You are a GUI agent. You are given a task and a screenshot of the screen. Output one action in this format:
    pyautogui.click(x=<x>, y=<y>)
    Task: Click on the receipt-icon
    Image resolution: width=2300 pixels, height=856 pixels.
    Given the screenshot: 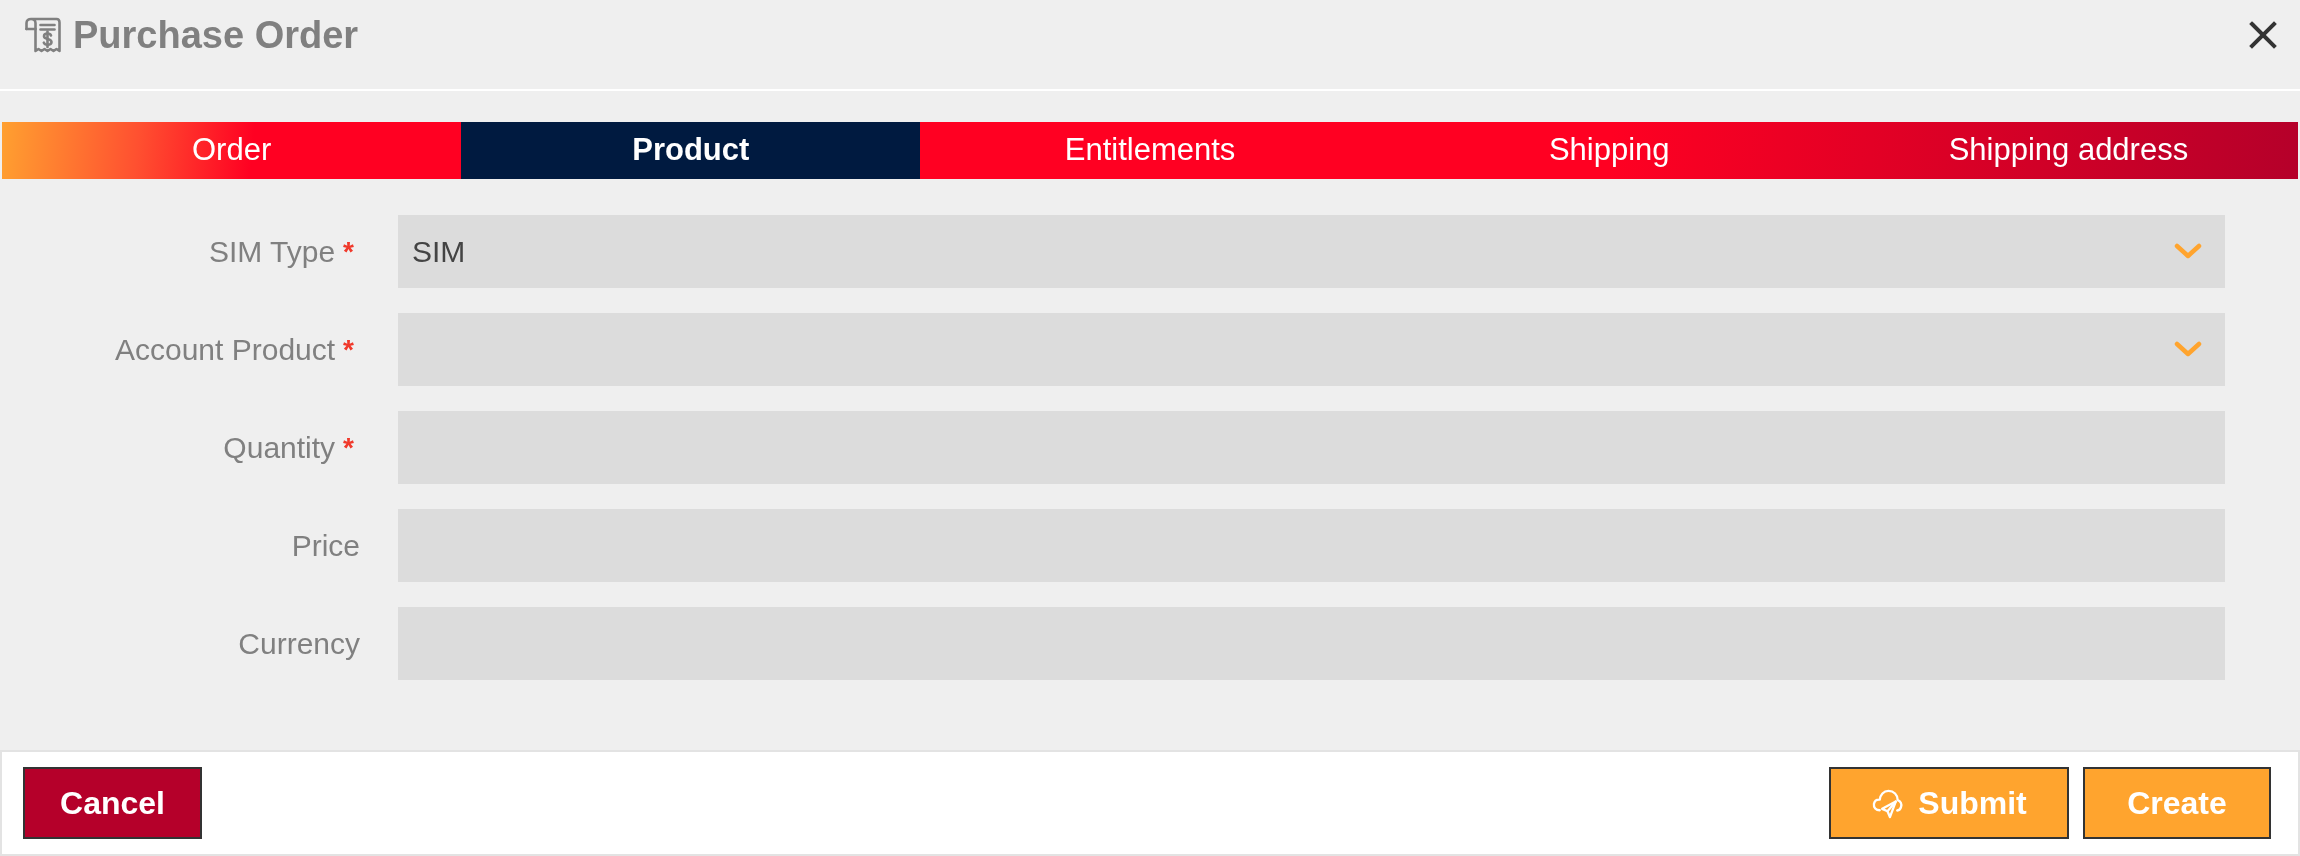 What is the action you would take?
    pyautogui.click(x=43, y=35)
    